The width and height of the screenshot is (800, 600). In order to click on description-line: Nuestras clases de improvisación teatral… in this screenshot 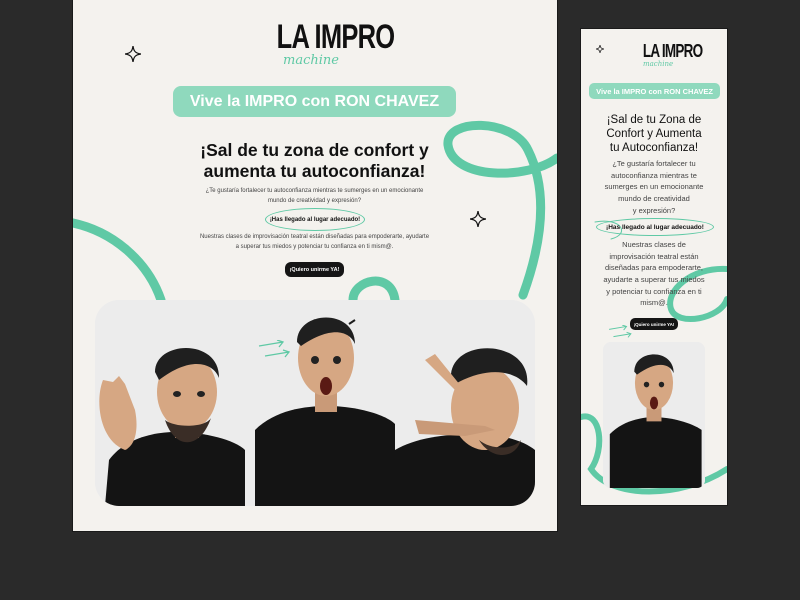, I will do `click(314, 237)`.